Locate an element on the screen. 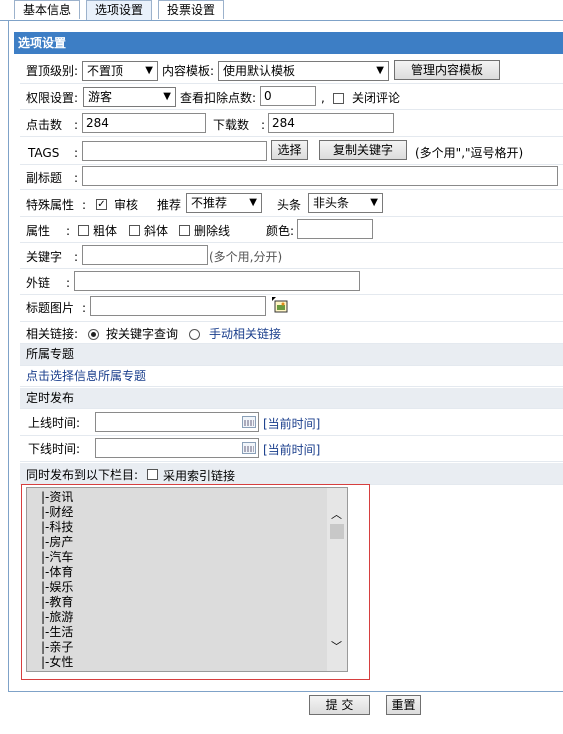 The height and width of the screenshot is (734, 563). clicks-input is located at coordinates (144, 123).